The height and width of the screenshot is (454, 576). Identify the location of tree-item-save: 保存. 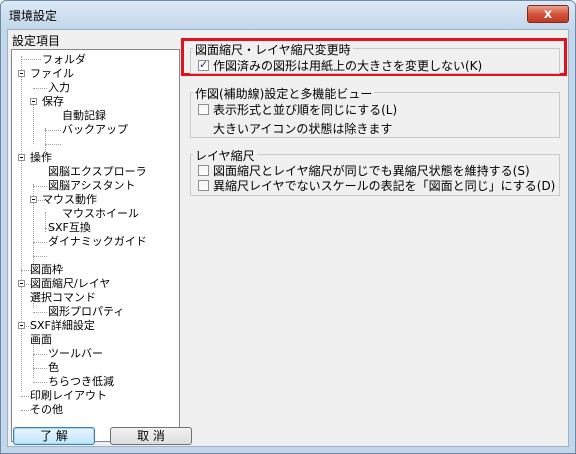
(53, 101).